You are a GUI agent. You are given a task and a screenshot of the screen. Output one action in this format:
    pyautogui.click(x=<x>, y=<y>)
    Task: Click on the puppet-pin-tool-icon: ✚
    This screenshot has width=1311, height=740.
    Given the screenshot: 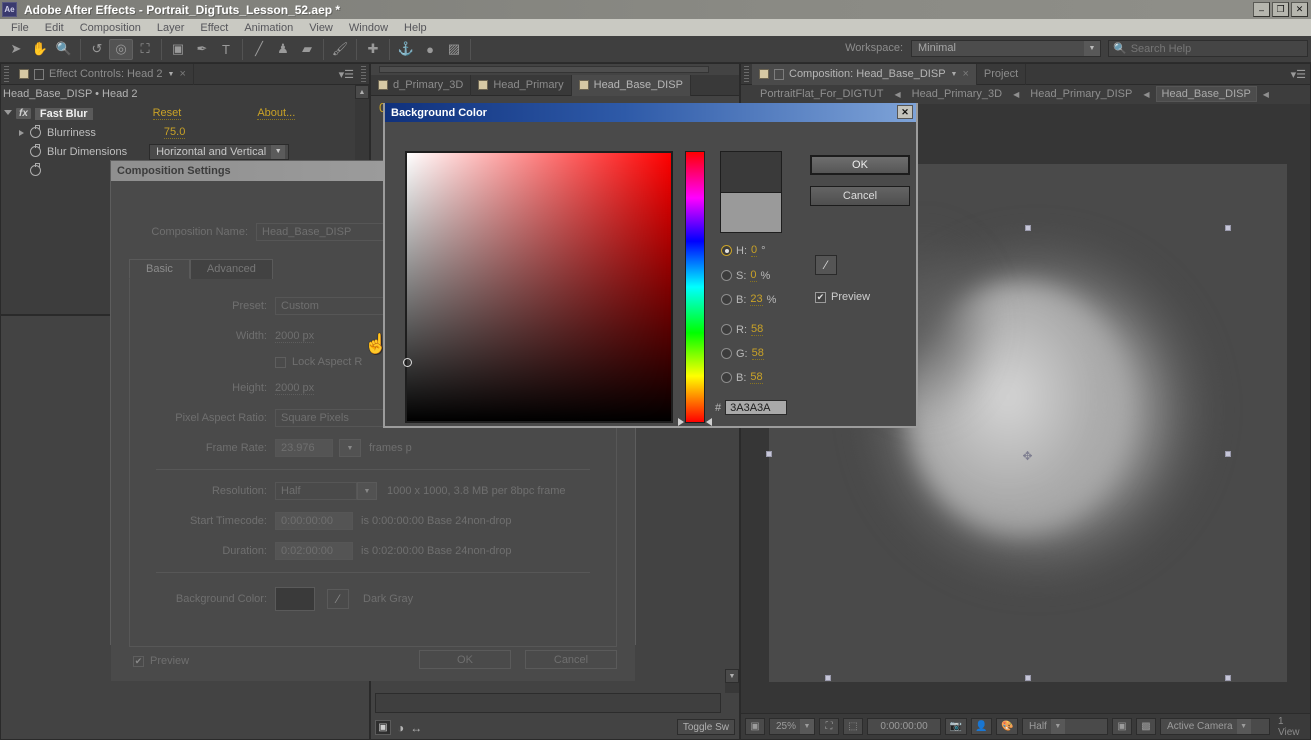 What is the action you would take?
    pyautogui.click(x=373, y=49)
    